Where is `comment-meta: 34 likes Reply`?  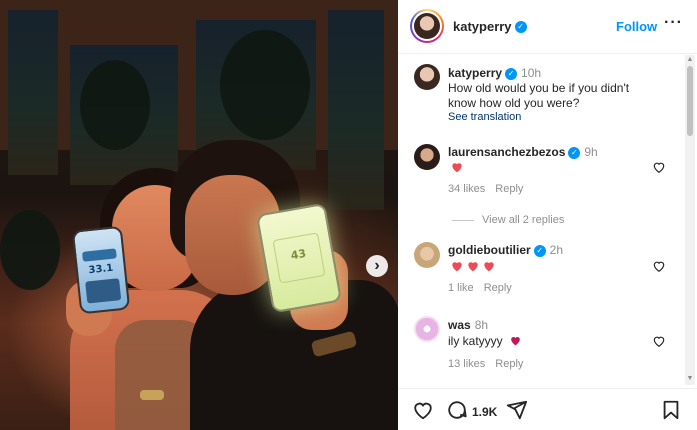
comment-meta: 34 likes Reply is located at coordinates (490, 189).